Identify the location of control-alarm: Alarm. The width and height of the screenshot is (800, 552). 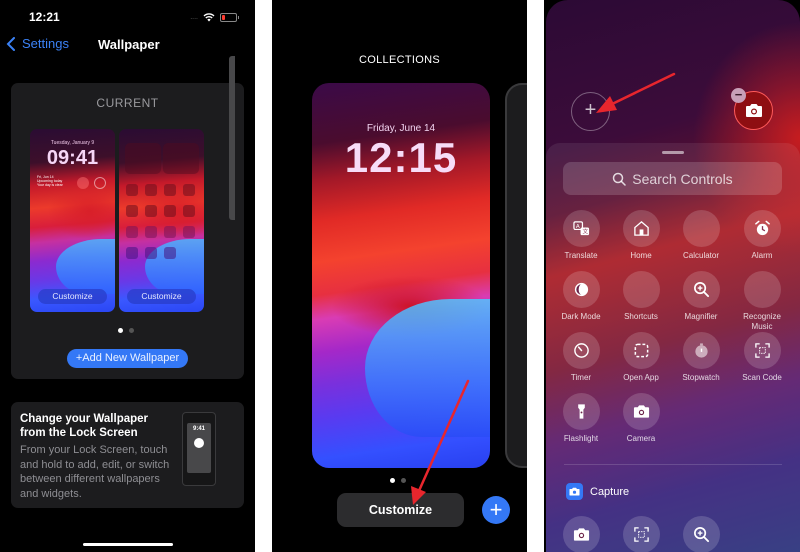
(762, 235).